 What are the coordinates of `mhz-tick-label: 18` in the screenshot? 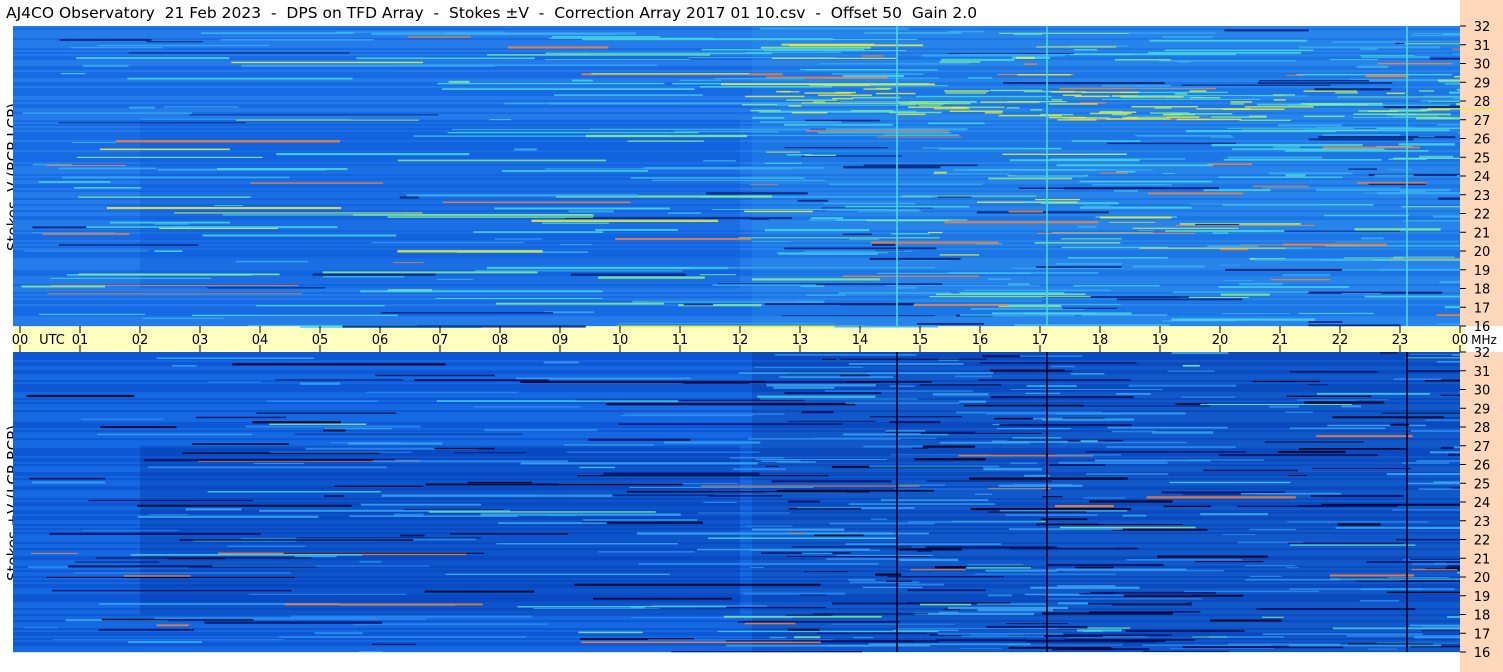 It's located at (1482, 290).